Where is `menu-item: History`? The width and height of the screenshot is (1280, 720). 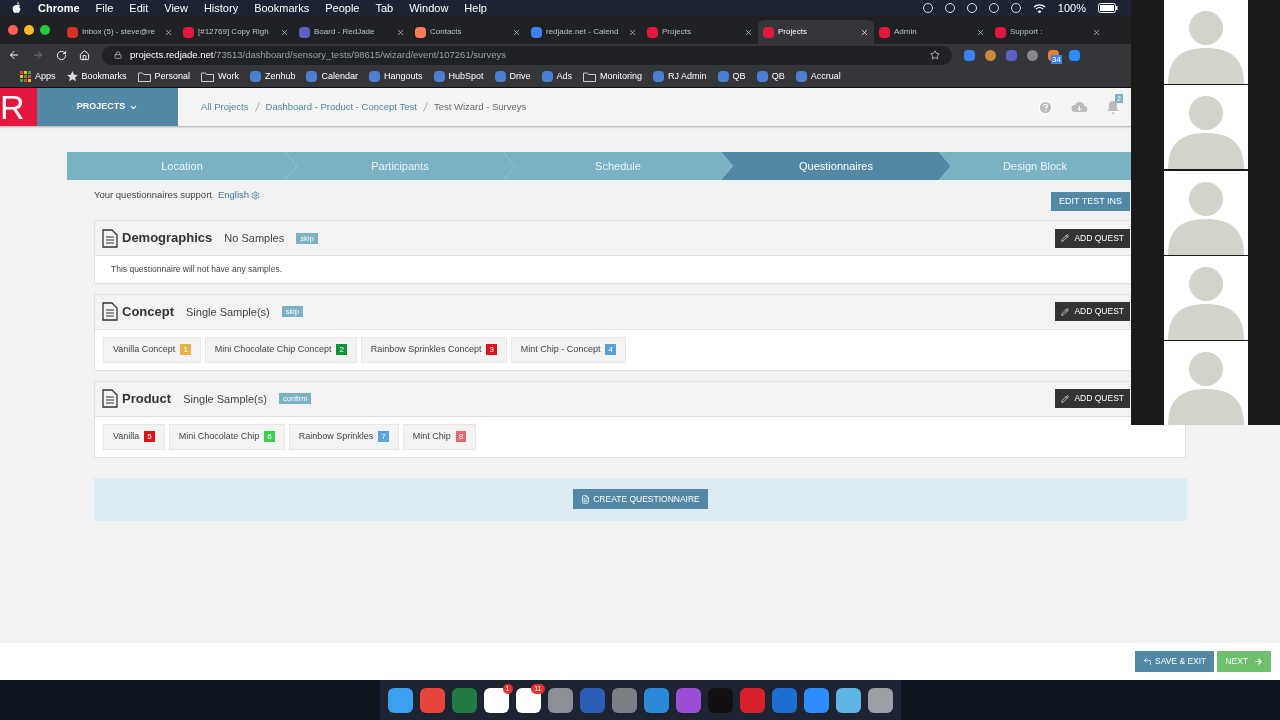 menu-item: History is located at coordinates (221, 8).